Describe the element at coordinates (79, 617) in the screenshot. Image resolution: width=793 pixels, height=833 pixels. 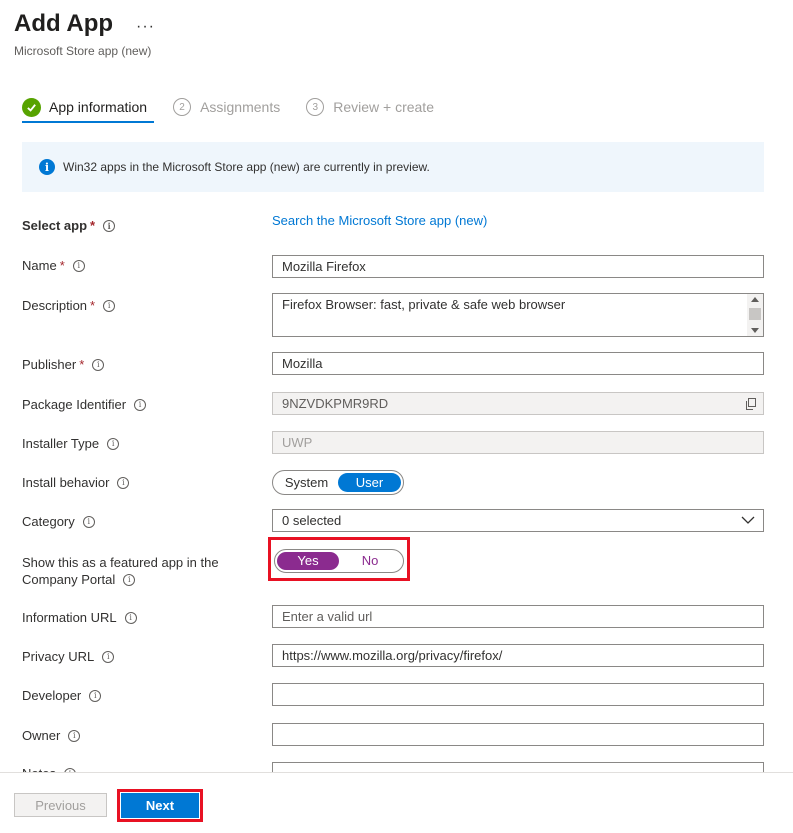
I see `information-url-label: Information URL i` at that location.